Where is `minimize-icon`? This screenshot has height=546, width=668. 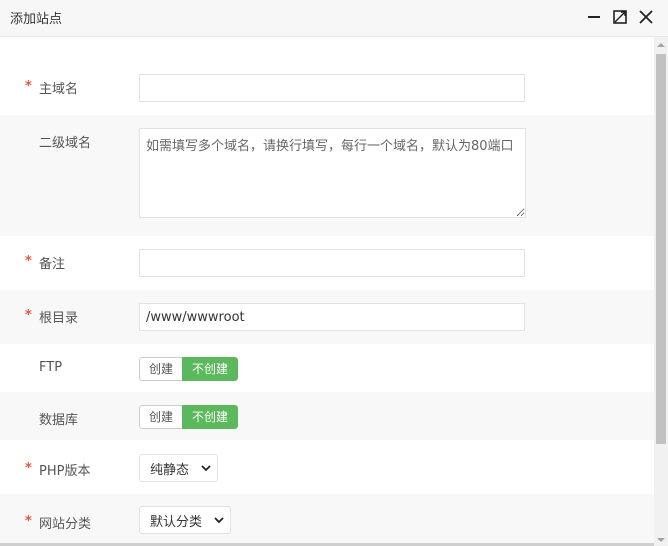
minimize-icon is located at coordinates (594, 17).